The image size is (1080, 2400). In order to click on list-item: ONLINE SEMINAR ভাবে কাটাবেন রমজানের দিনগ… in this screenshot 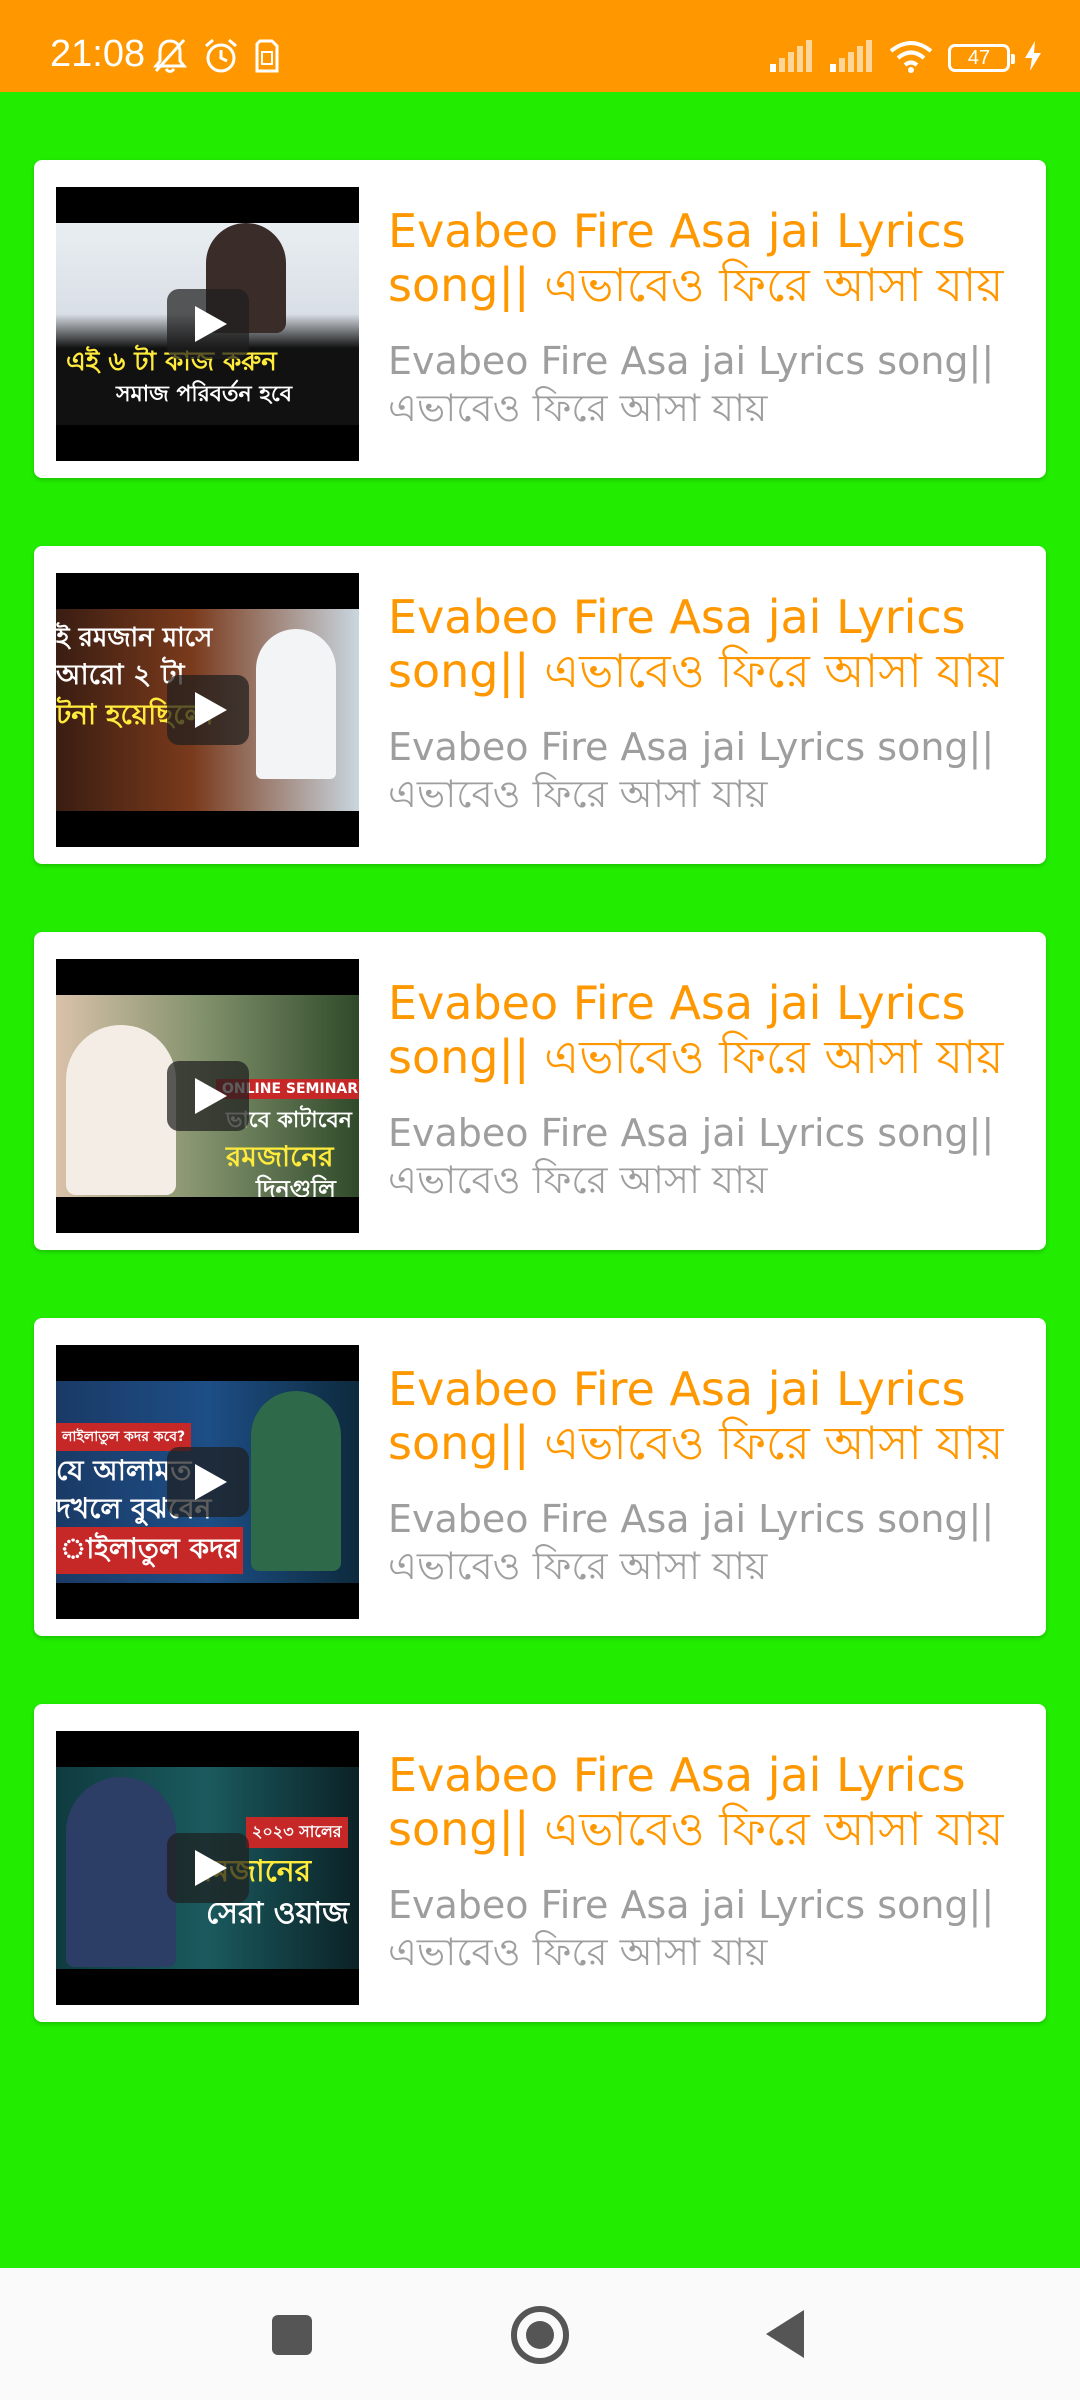, I will do `click(540, 1091)`.